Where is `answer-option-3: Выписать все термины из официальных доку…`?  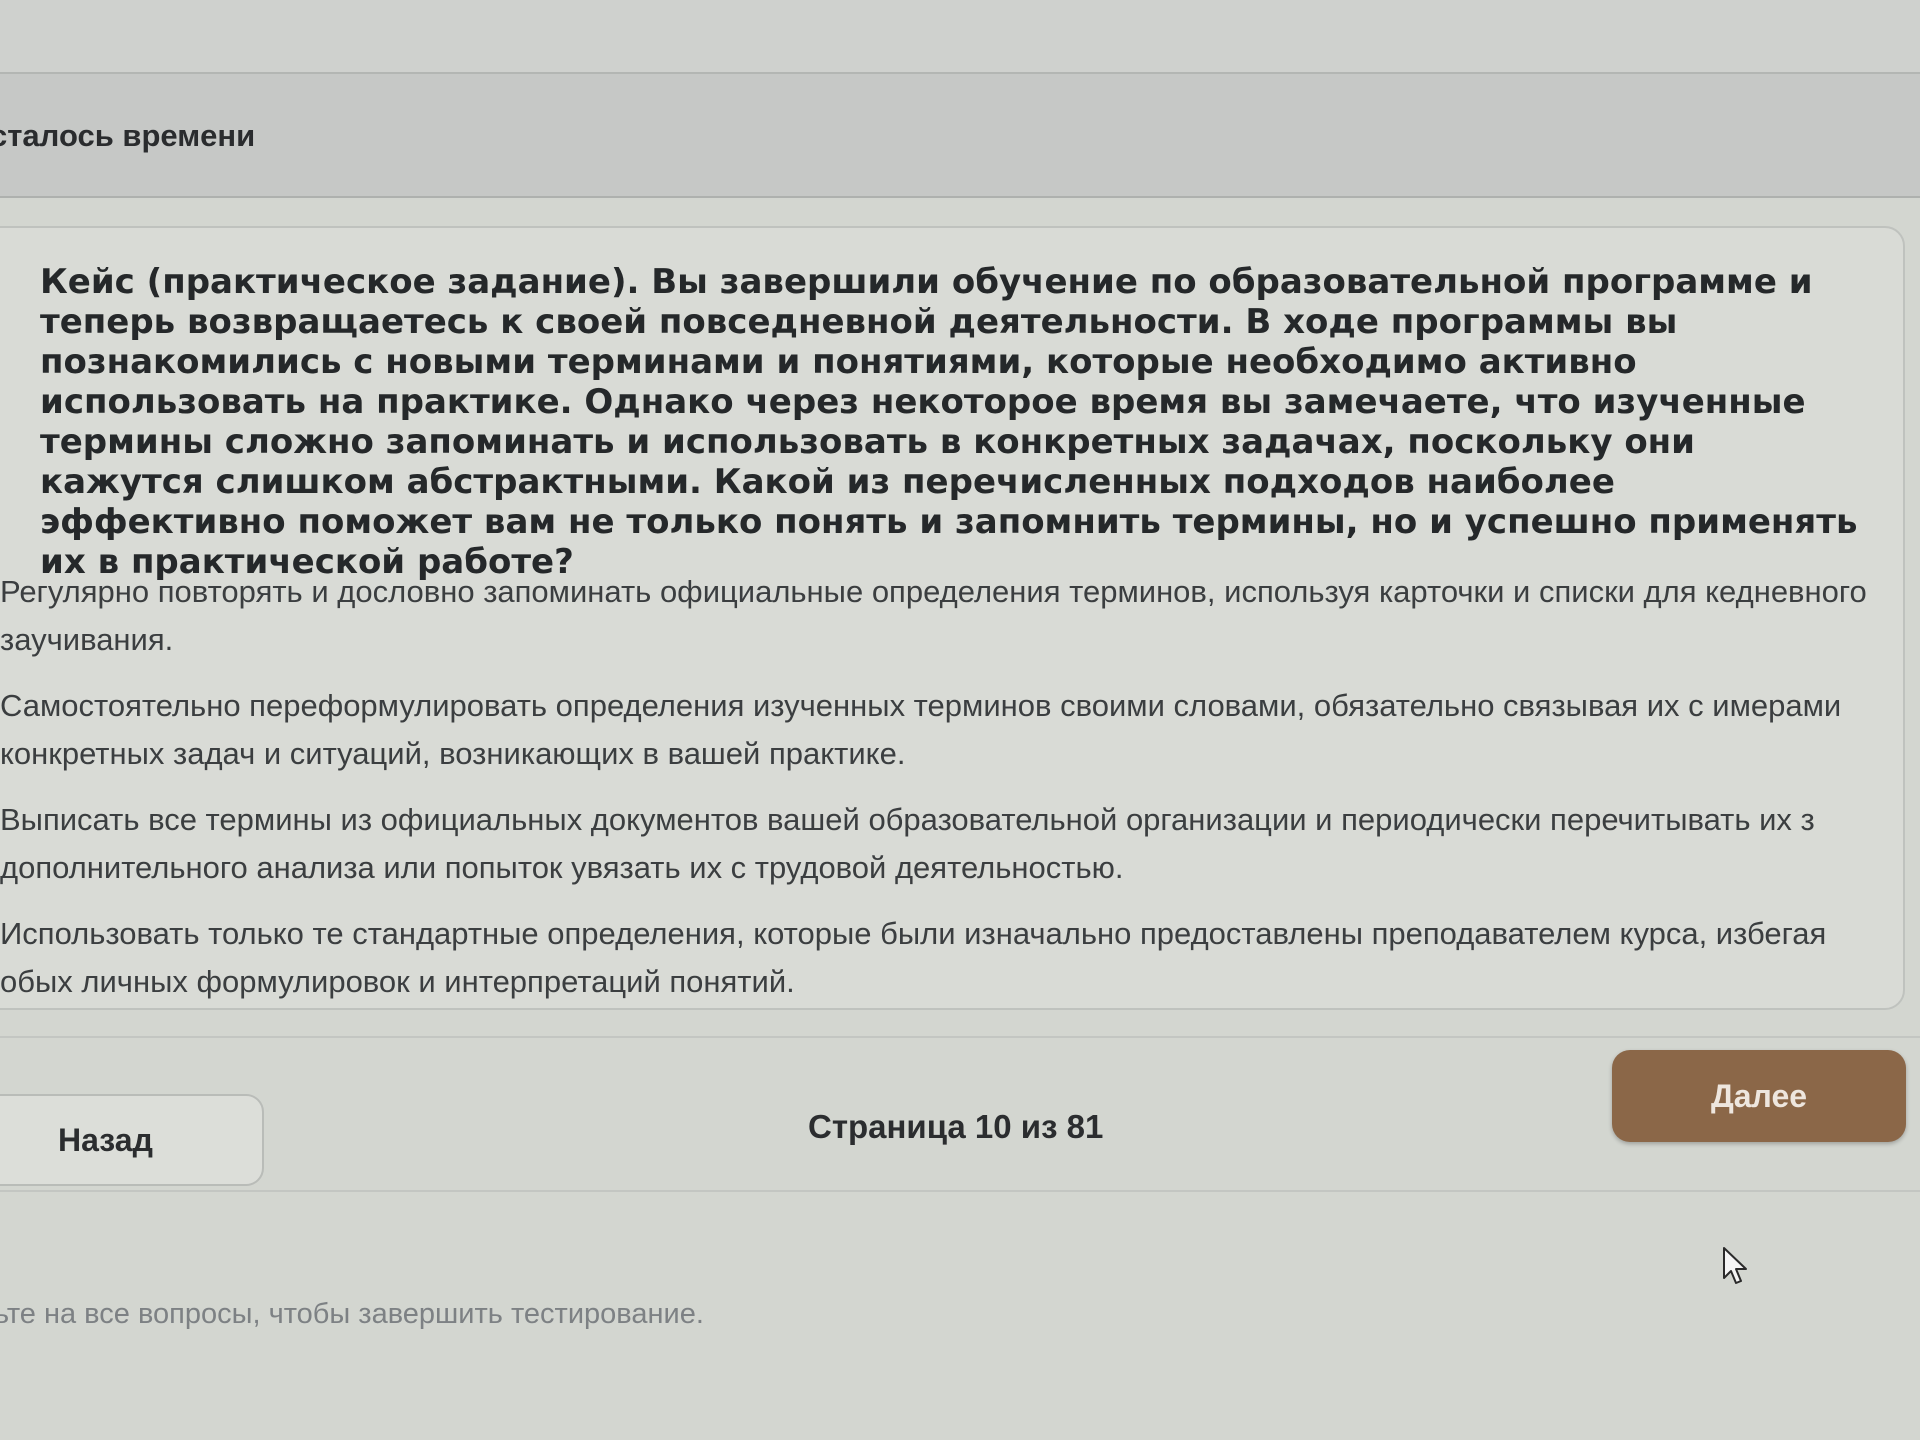 answer-option-3: Выписать все термины из официальных доку… is located at coordinates (950, 845).